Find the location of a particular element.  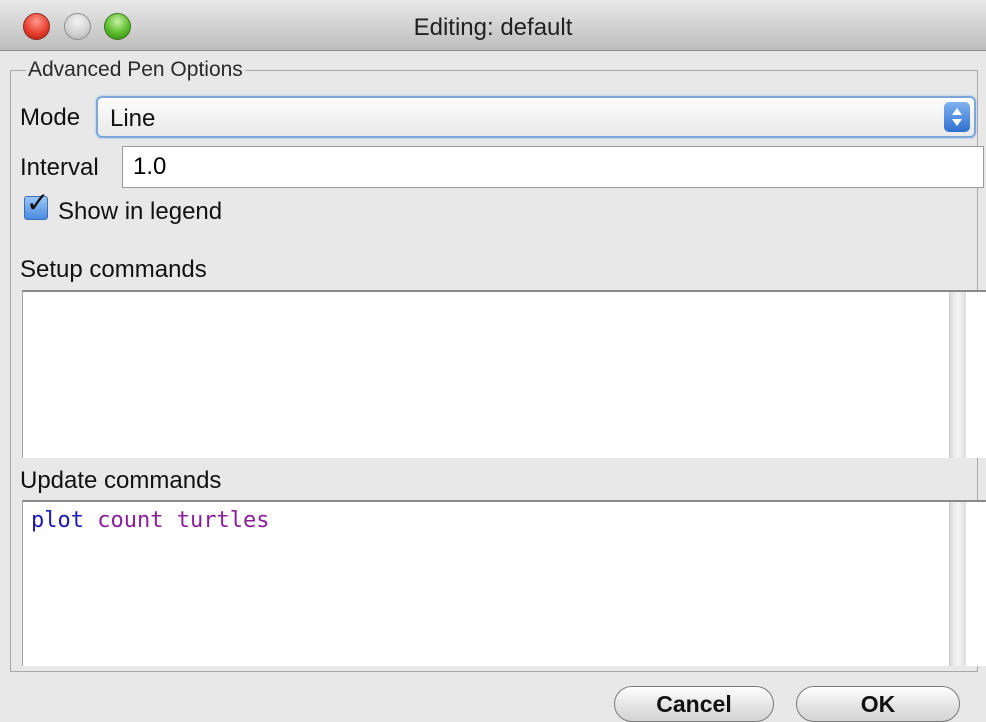

update-commands-label: Update commands is located at coordinates (121, 480).